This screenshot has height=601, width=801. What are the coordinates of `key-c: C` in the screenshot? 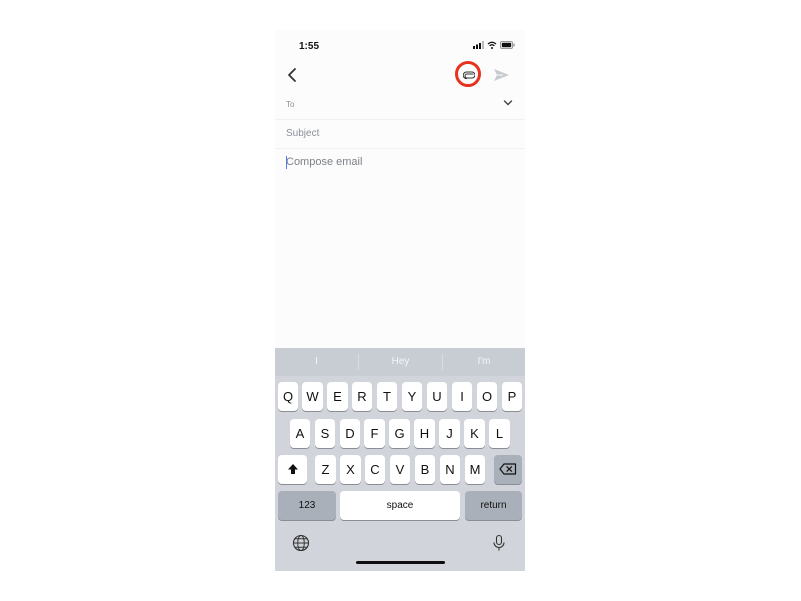 It's located at (375, 469).